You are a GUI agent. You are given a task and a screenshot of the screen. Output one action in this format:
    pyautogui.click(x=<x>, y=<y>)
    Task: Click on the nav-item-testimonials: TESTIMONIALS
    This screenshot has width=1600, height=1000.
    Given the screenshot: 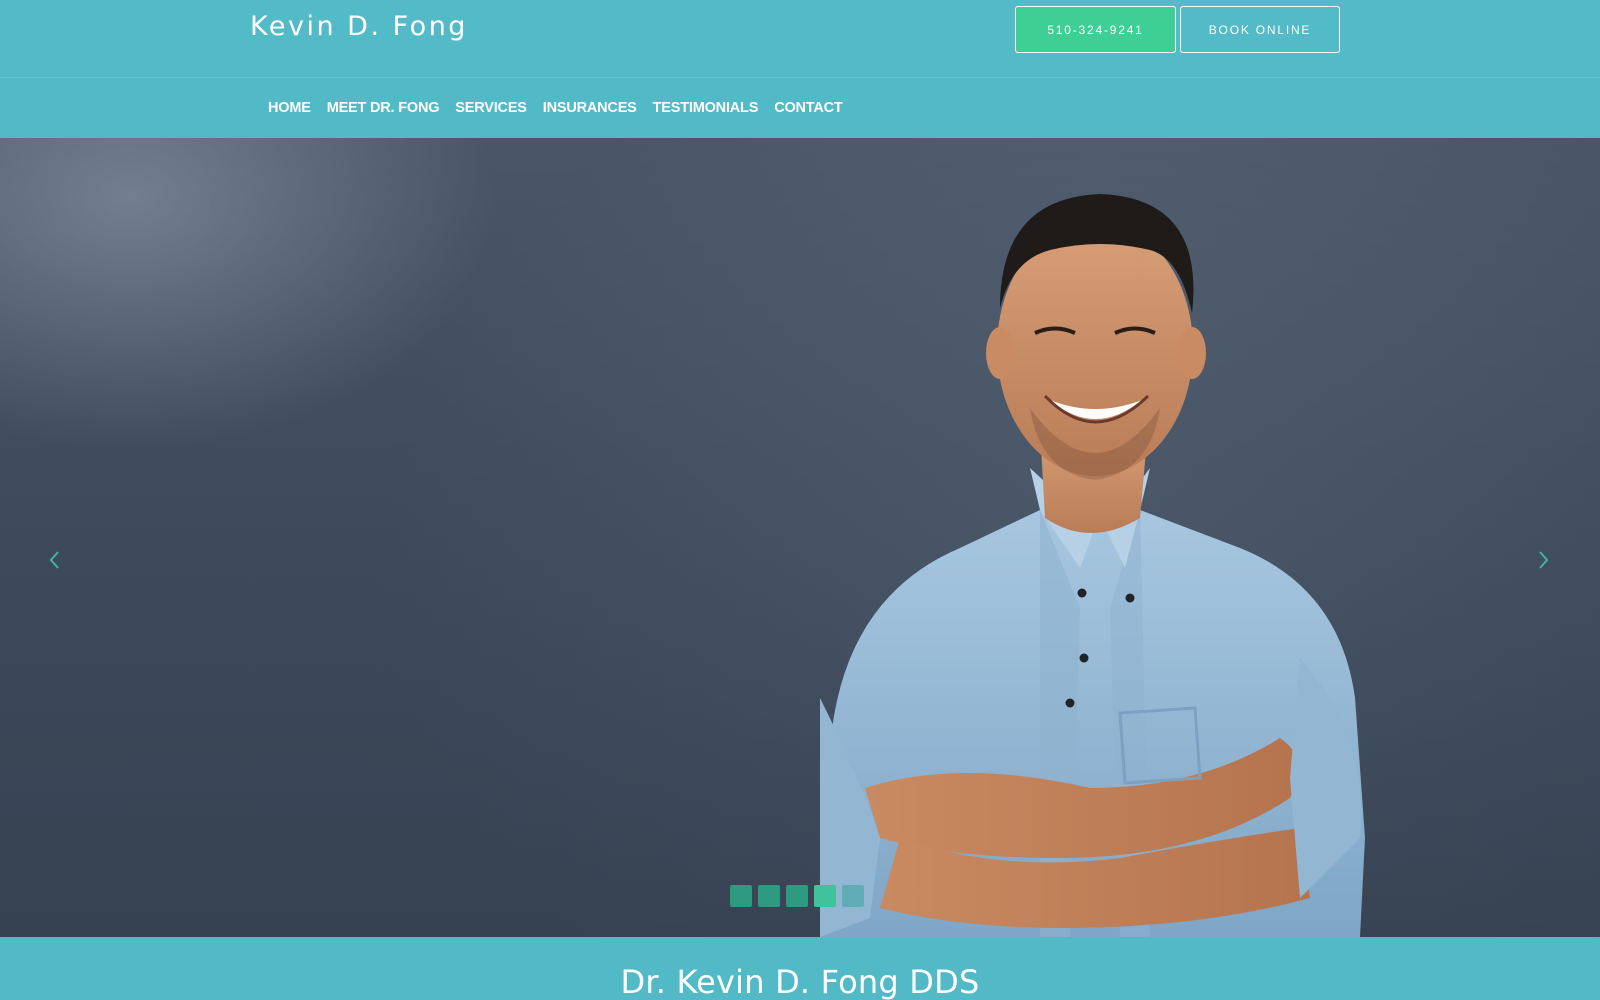 What is the action you would take?
    pyautogui.click(x=706, y=108)
    